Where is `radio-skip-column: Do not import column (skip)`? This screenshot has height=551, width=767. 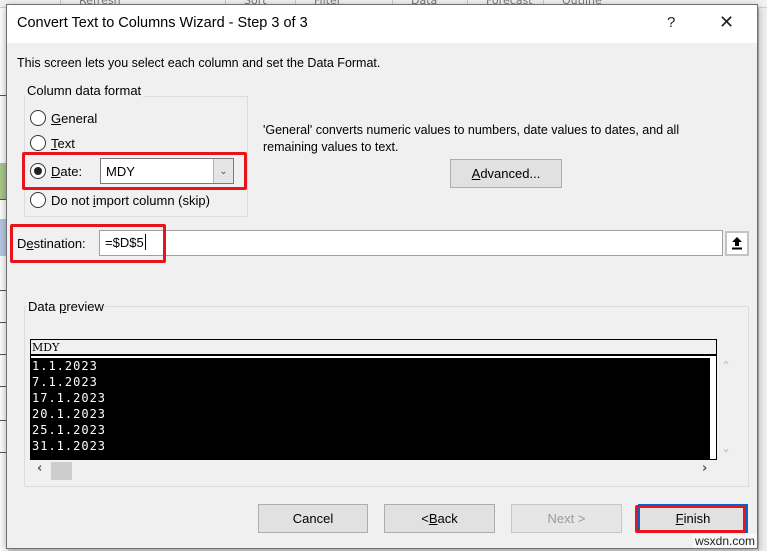
radio-skip-column: Do not import column (skip) is located at coordinates (120, 200).